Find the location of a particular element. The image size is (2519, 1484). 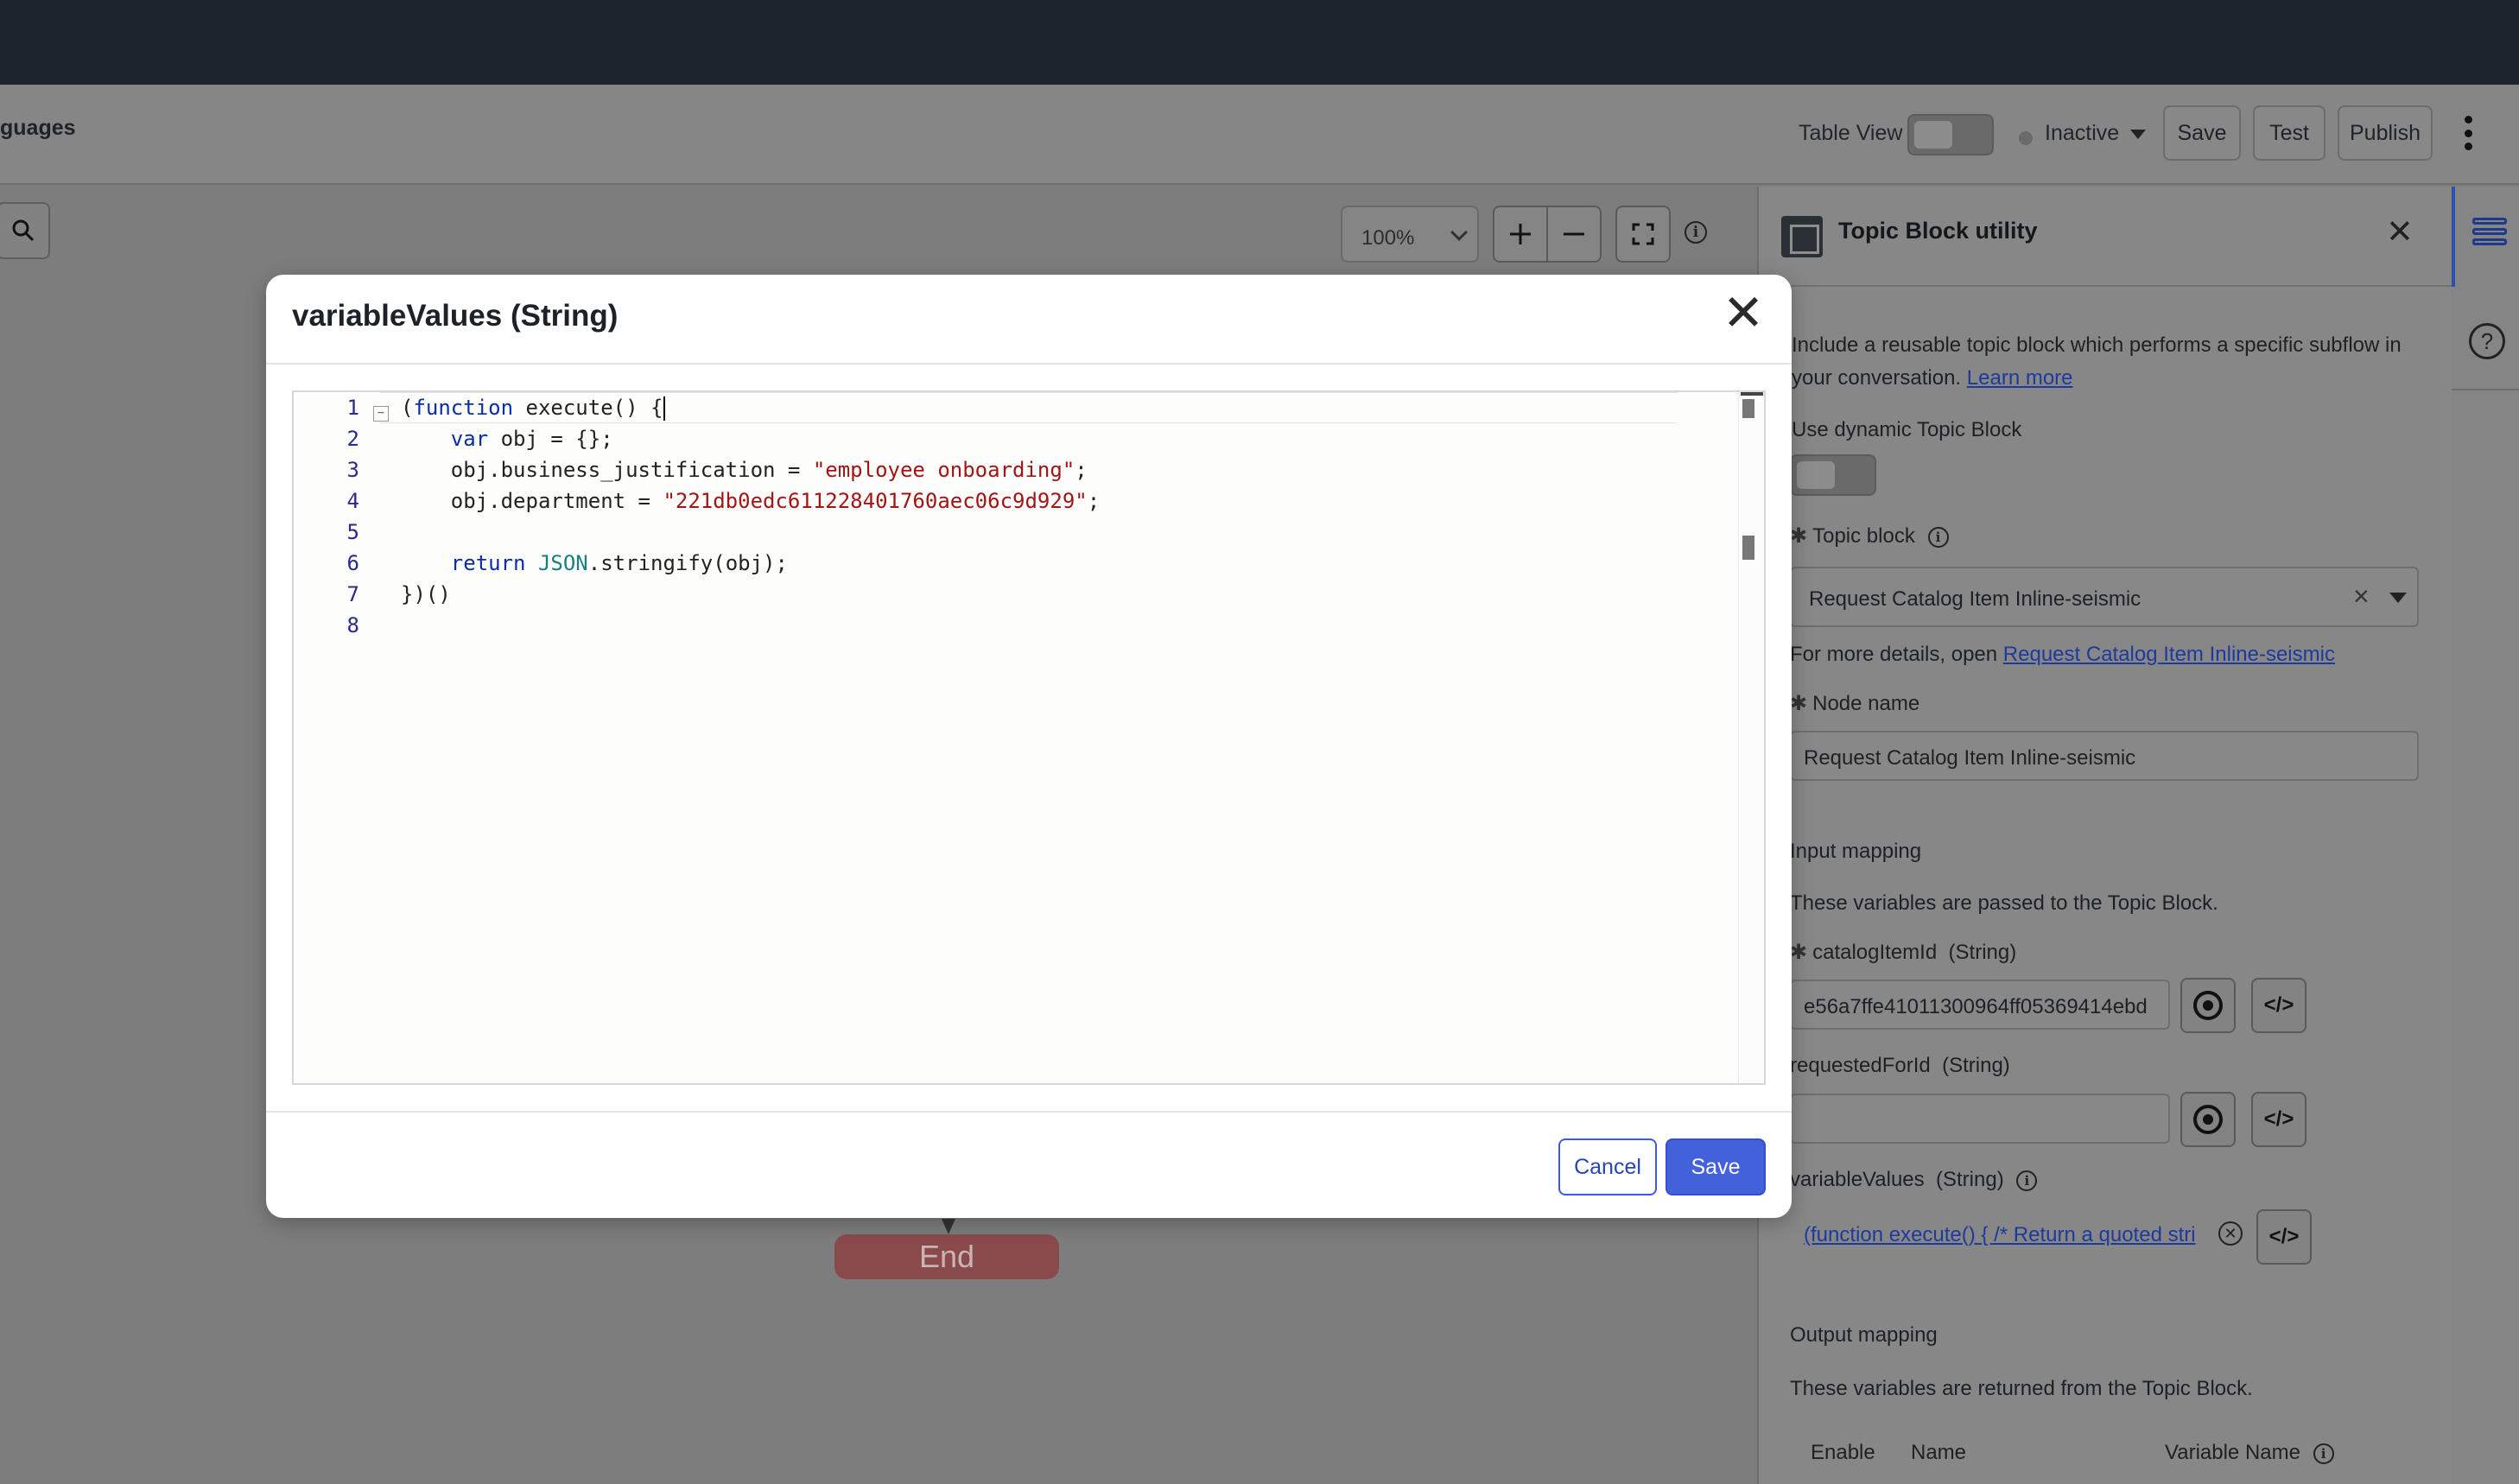

learn-more-link: Learn more is located at coordinates (2020, 378).